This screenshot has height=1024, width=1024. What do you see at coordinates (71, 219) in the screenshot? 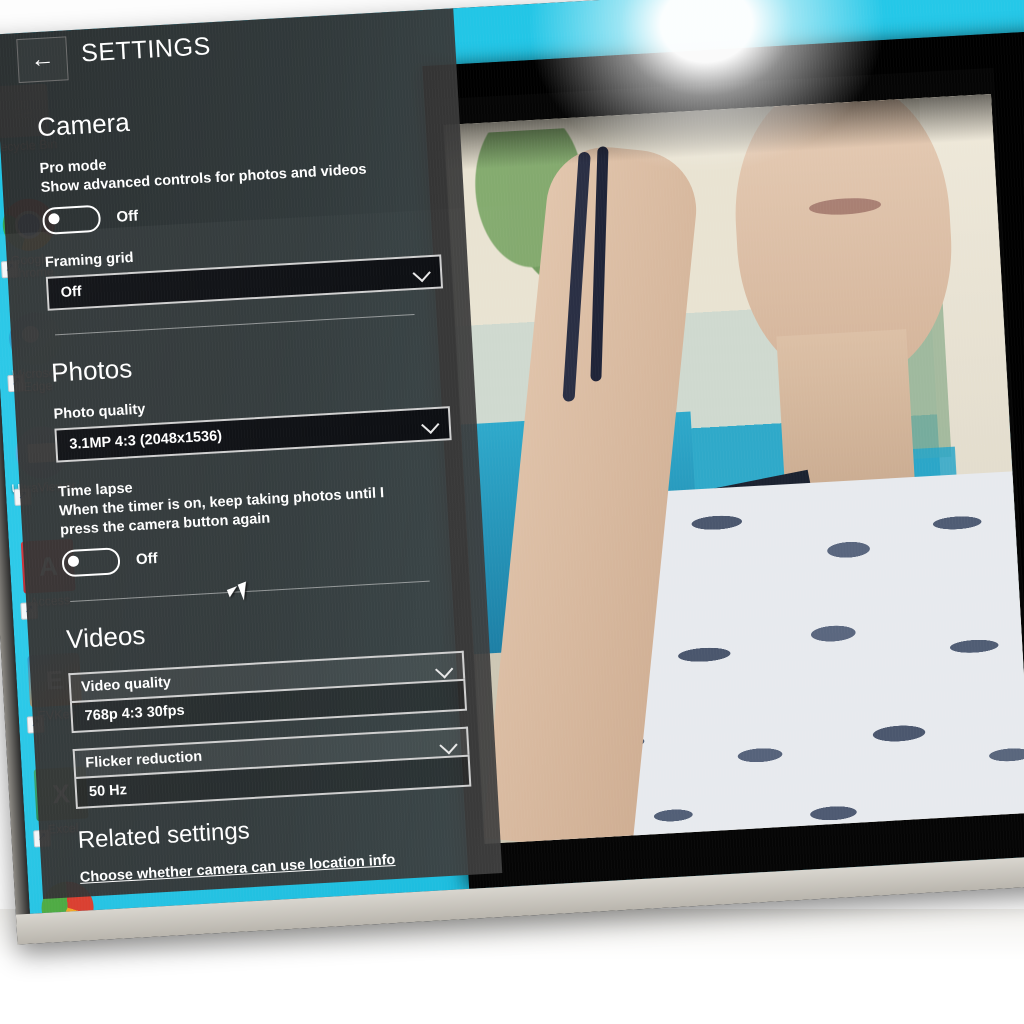
I see `pro-mode-toggle` at bounding box center [71, 219].